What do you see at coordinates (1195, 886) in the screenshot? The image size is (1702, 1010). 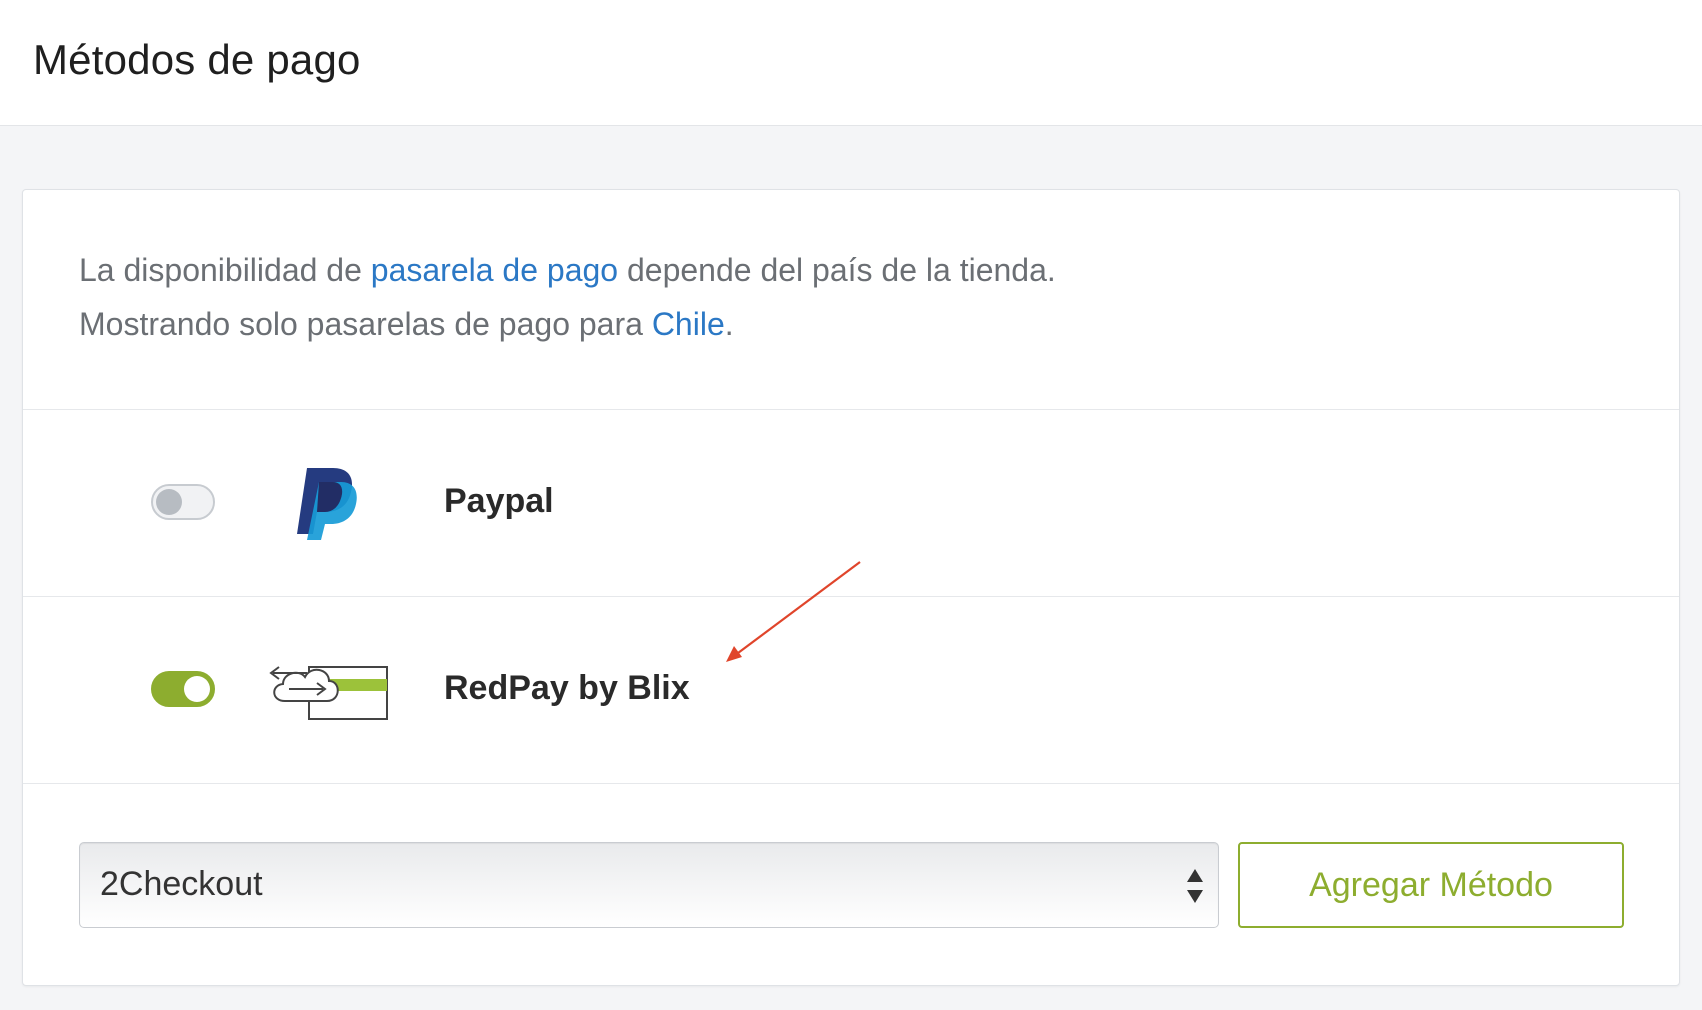 I see `select-updown-icon` at bounding box center [1195, 886].